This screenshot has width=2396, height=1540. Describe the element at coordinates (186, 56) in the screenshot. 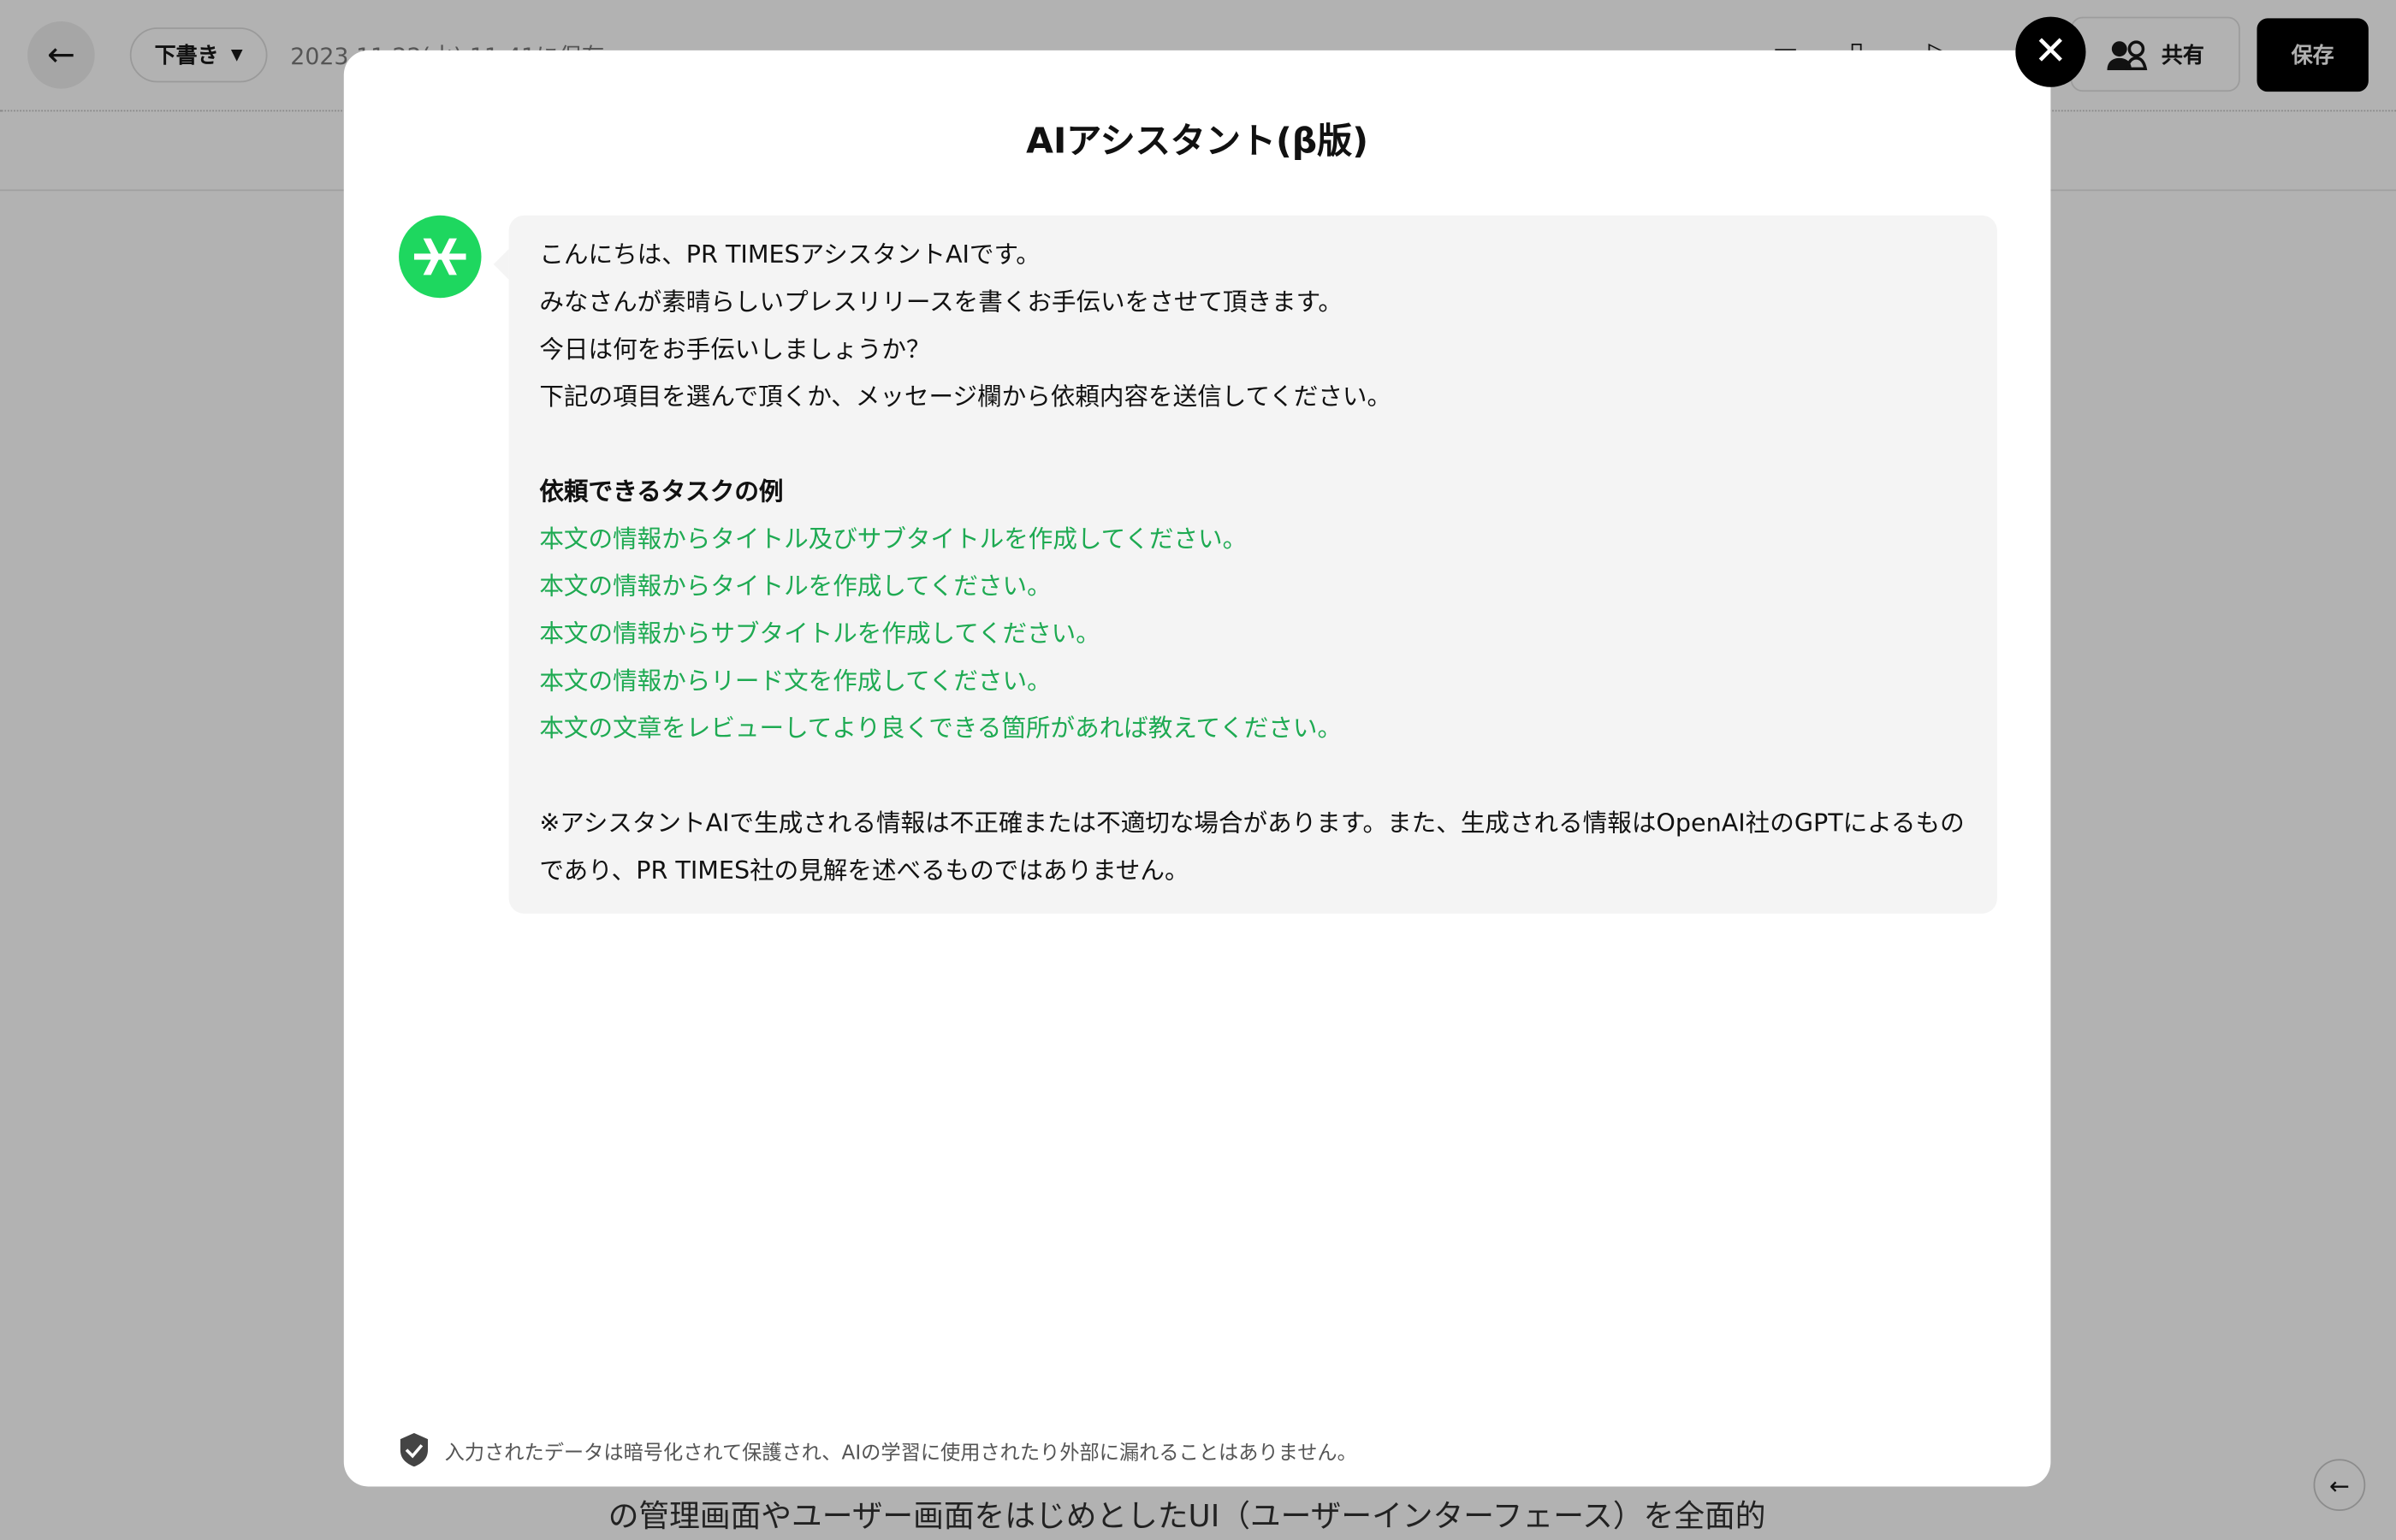

I see `status-label: 下書き` at that location.